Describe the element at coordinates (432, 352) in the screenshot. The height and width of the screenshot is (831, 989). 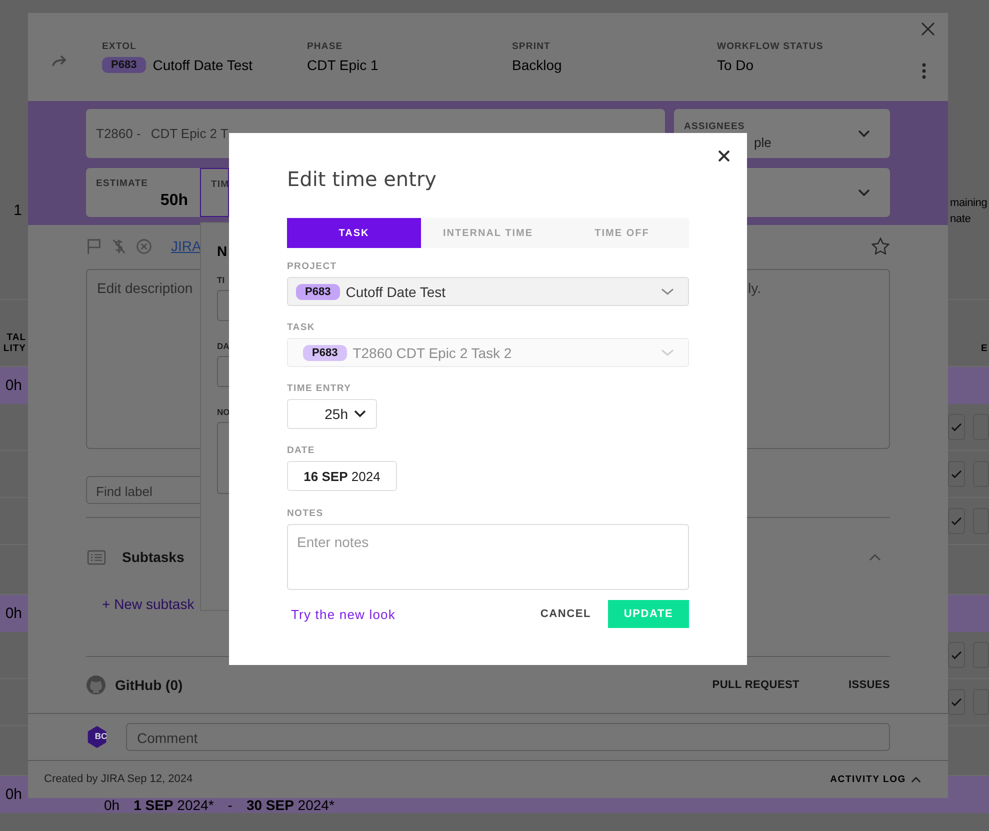
I see `select-value: T2860 CDT Epic 2 Task 2` at that location.